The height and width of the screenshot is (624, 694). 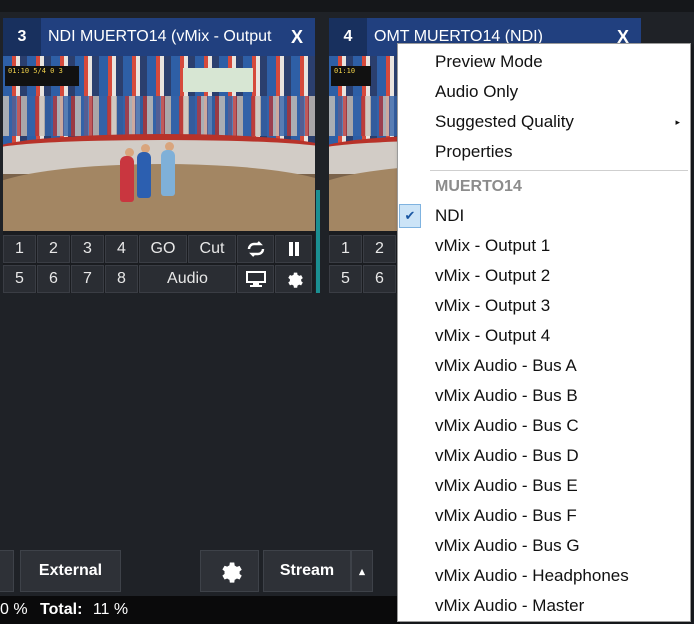 I want to click on input-title: NDI MUERTO14 (vMix - Output 1), so click(x=162, y=36).